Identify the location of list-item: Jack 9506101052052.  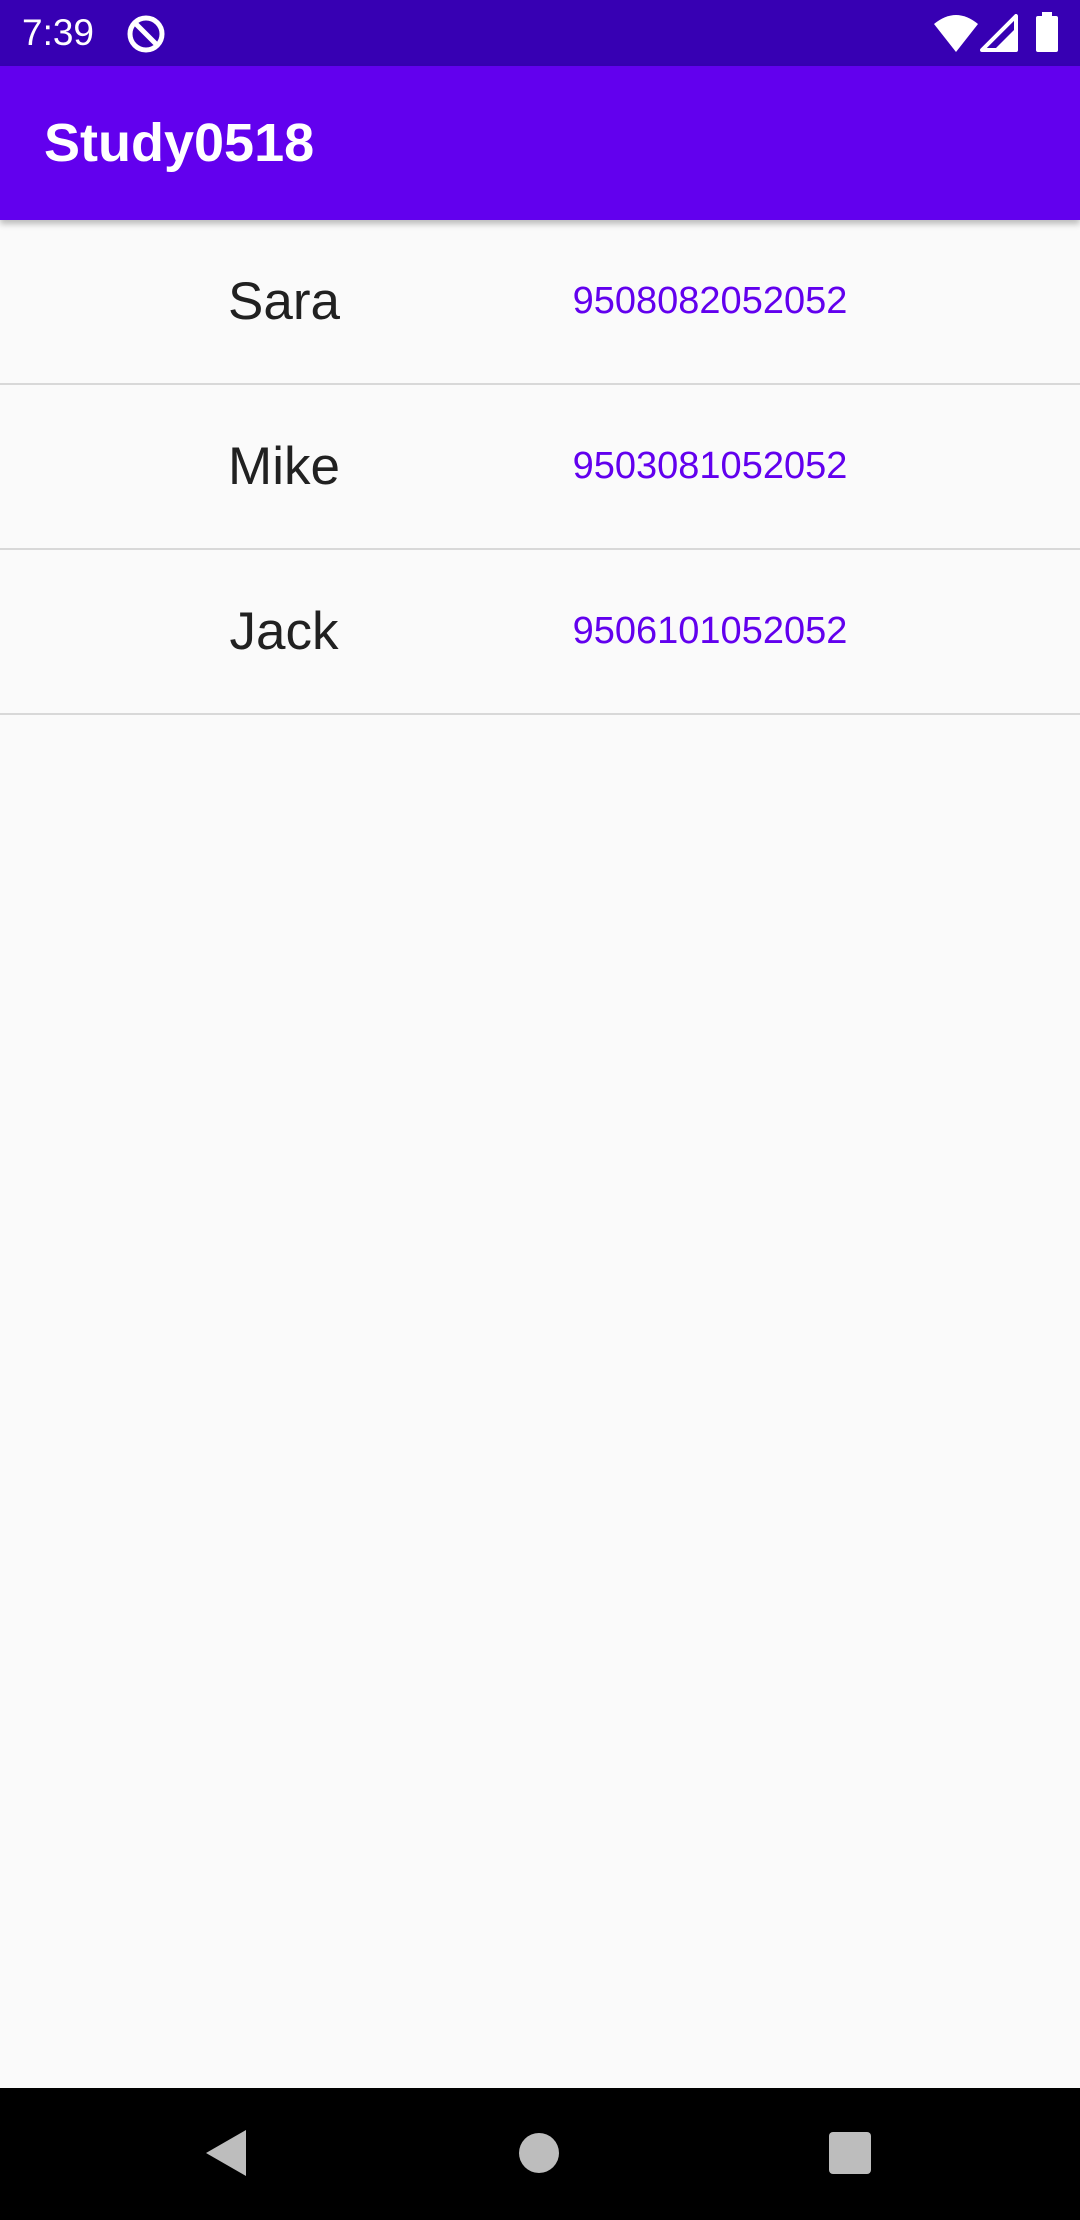
(540, 632).